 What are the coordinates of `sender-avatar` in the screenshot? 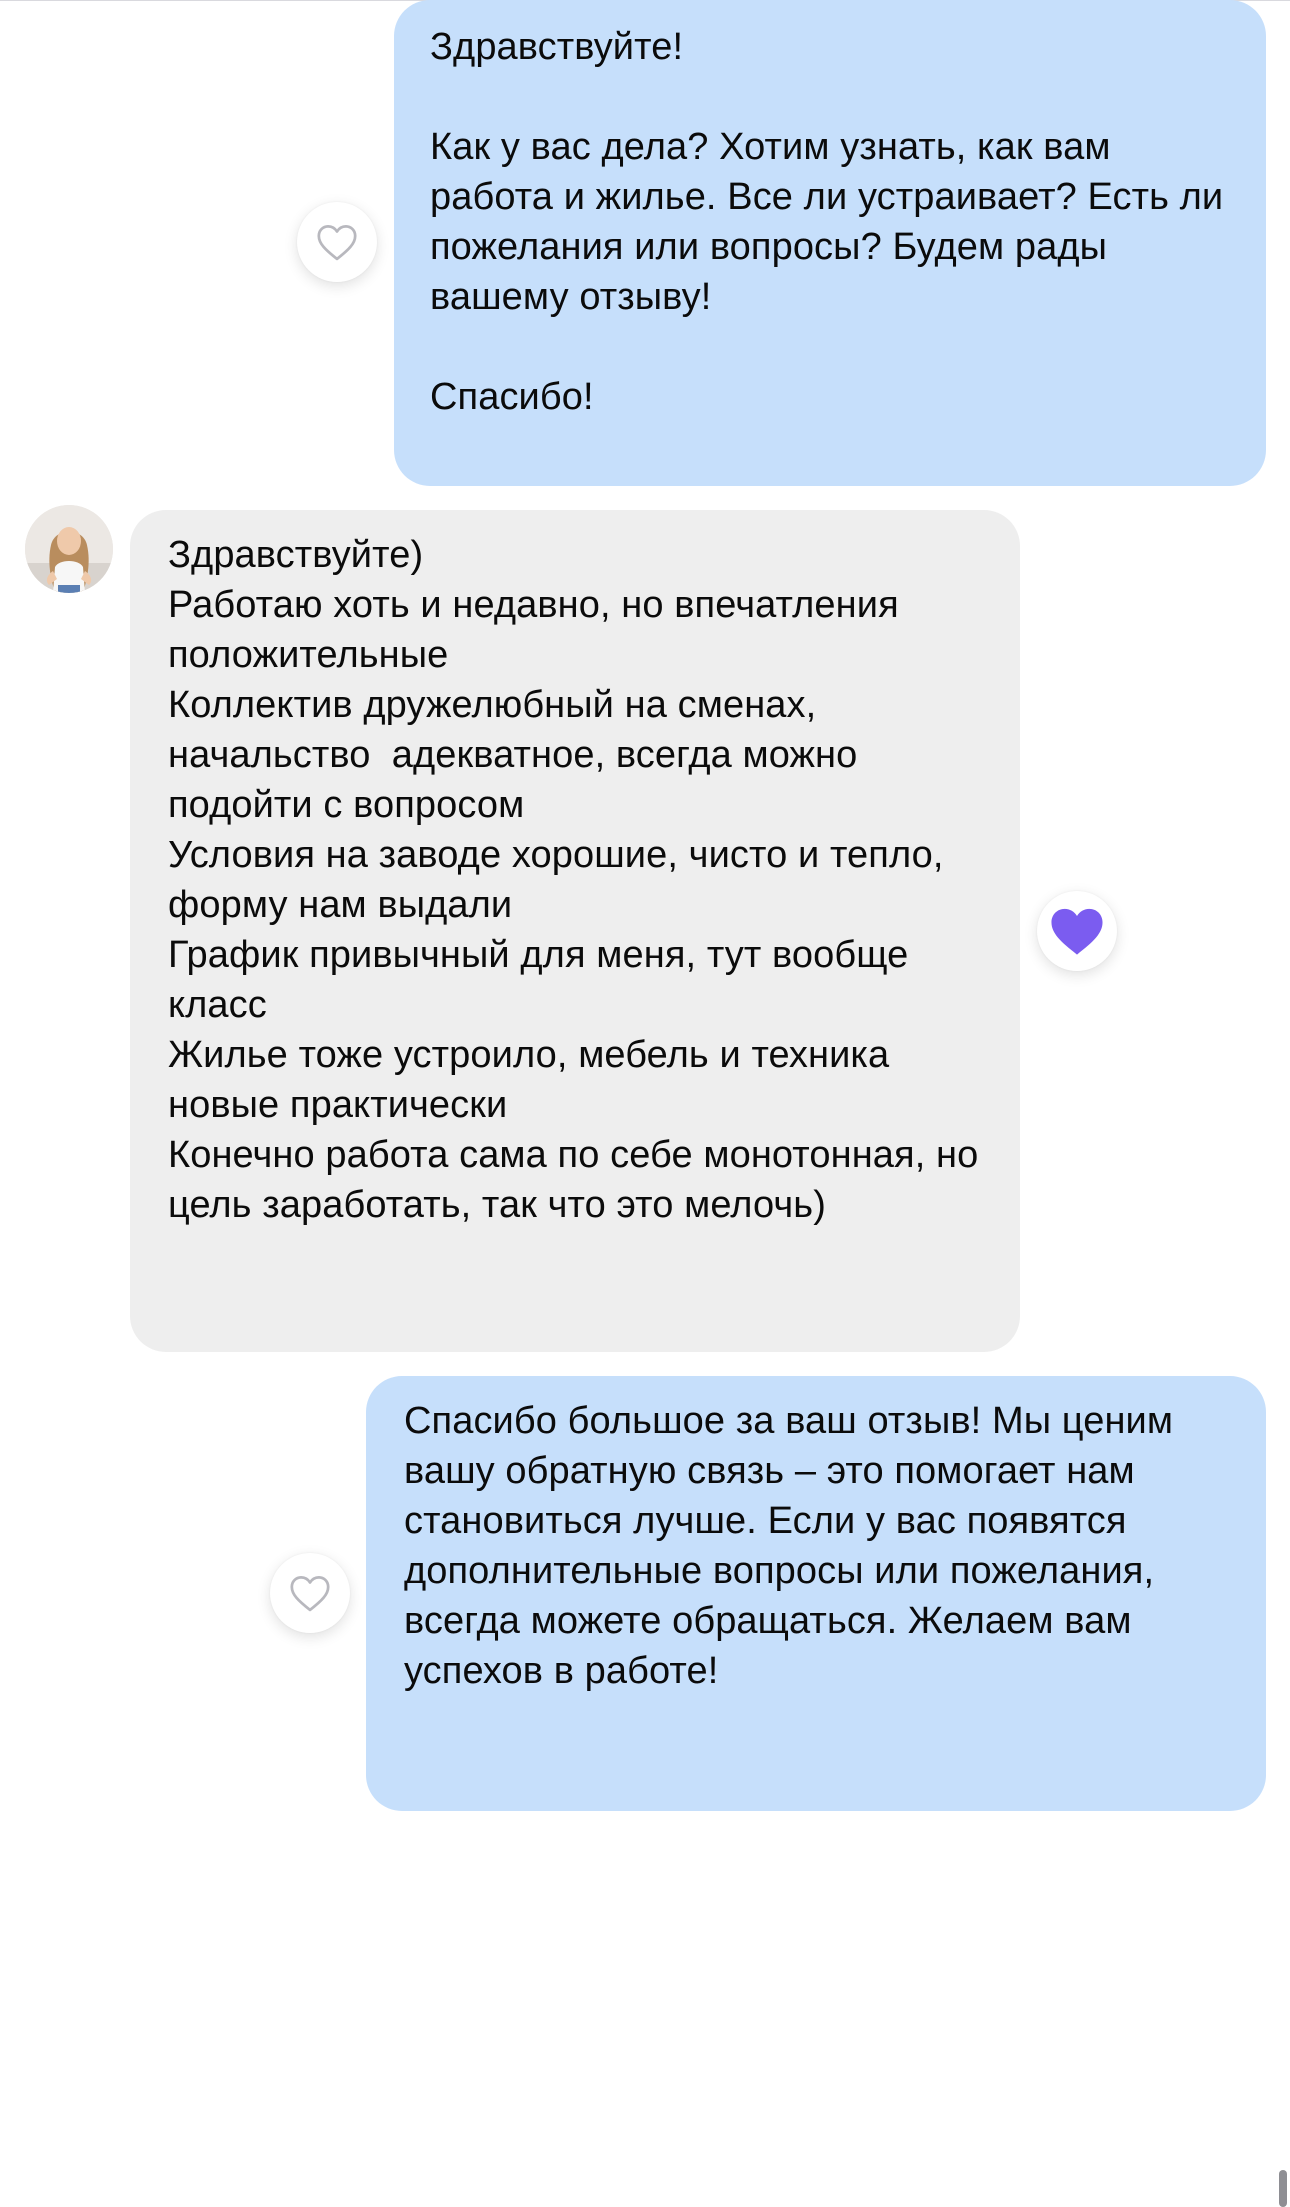 It's located at (69, 549).